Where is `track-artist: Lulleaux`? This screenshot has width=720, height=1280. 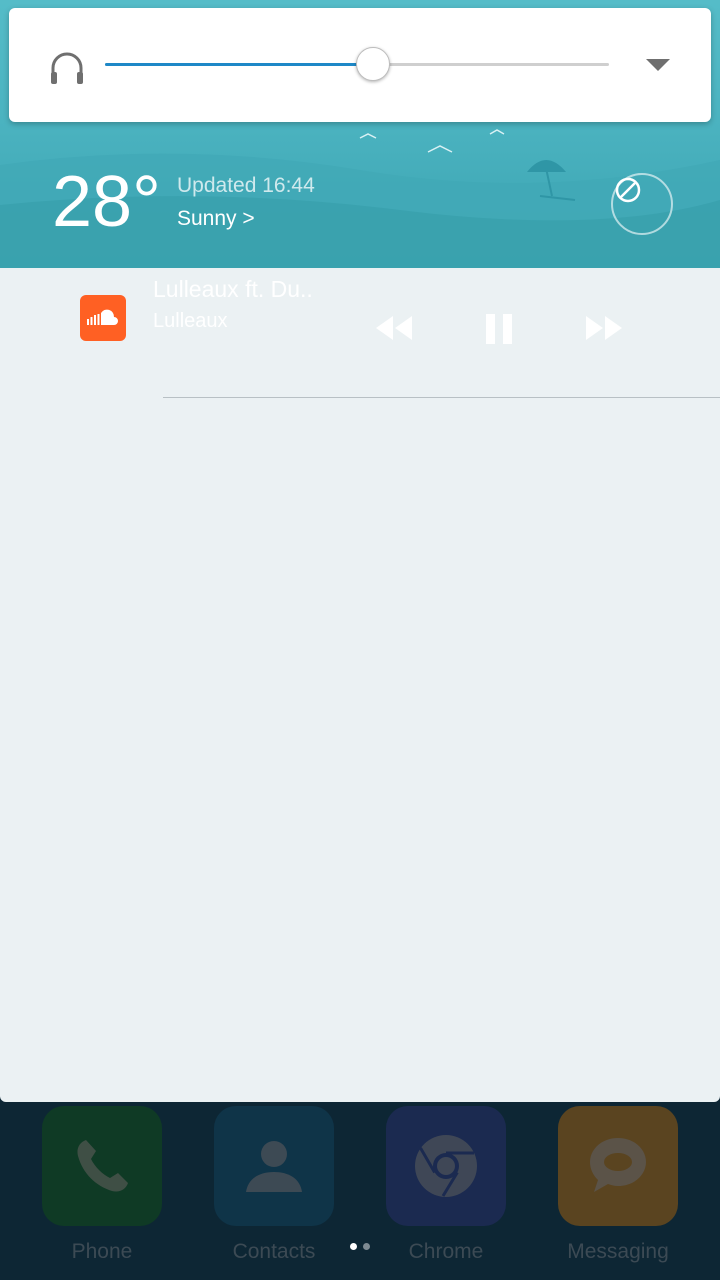
track-artist: Lulleaux is located at coordinates (190, 321).